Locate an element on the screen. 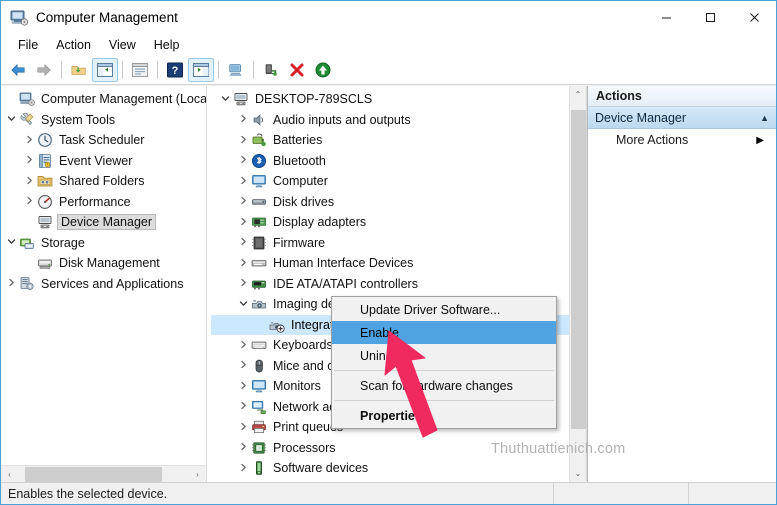  vscroll-thumb is located at coordinates (578, 269).